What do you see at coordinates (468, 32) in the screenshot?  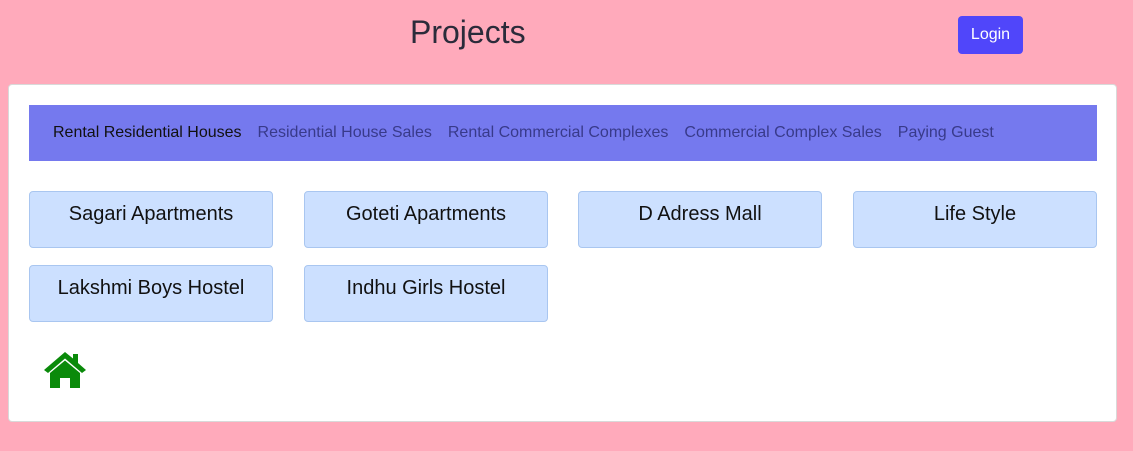 I see `page-title: Projects` at bounding box center [468, 32].